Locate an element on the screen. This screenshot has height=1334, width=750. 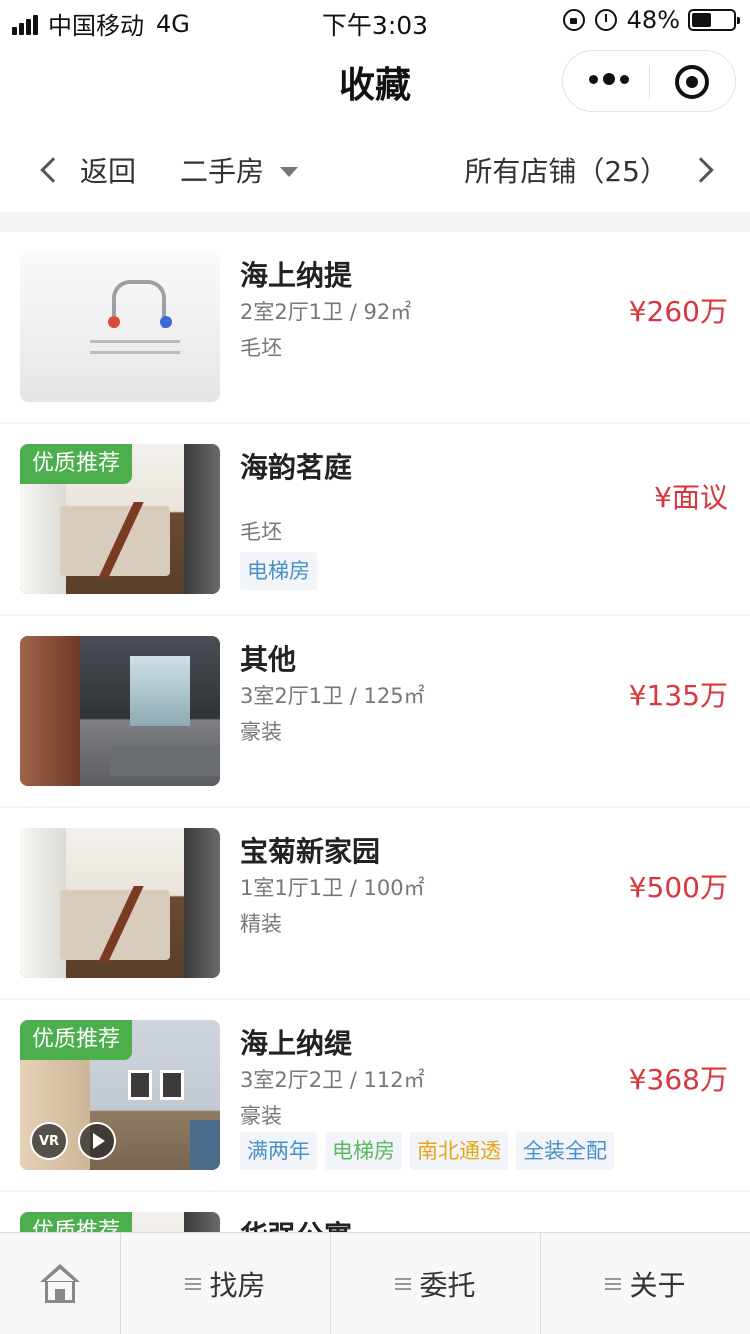
listing-tags: 电梯房 is located at coordinates (282, 571).